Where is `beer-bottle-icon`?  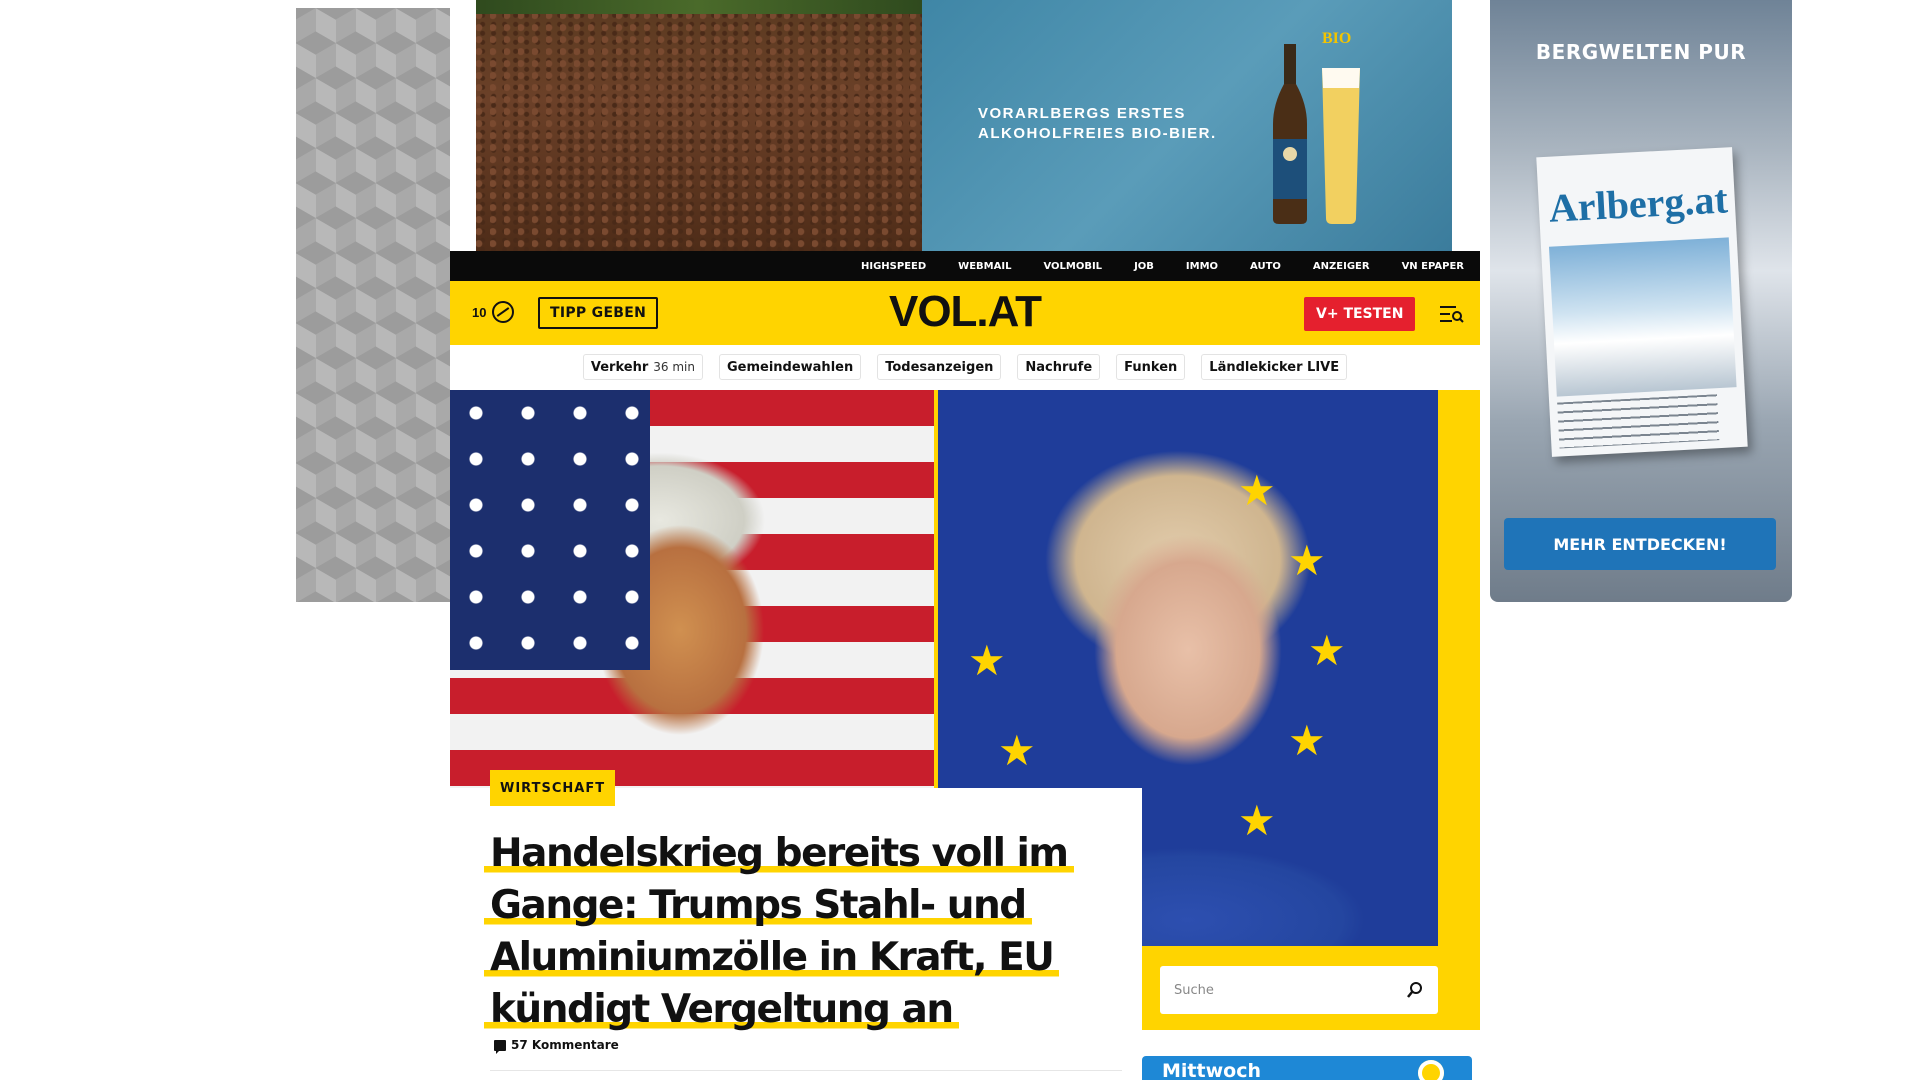
beer-bottle-icon is located at coordinates (1290, 134).